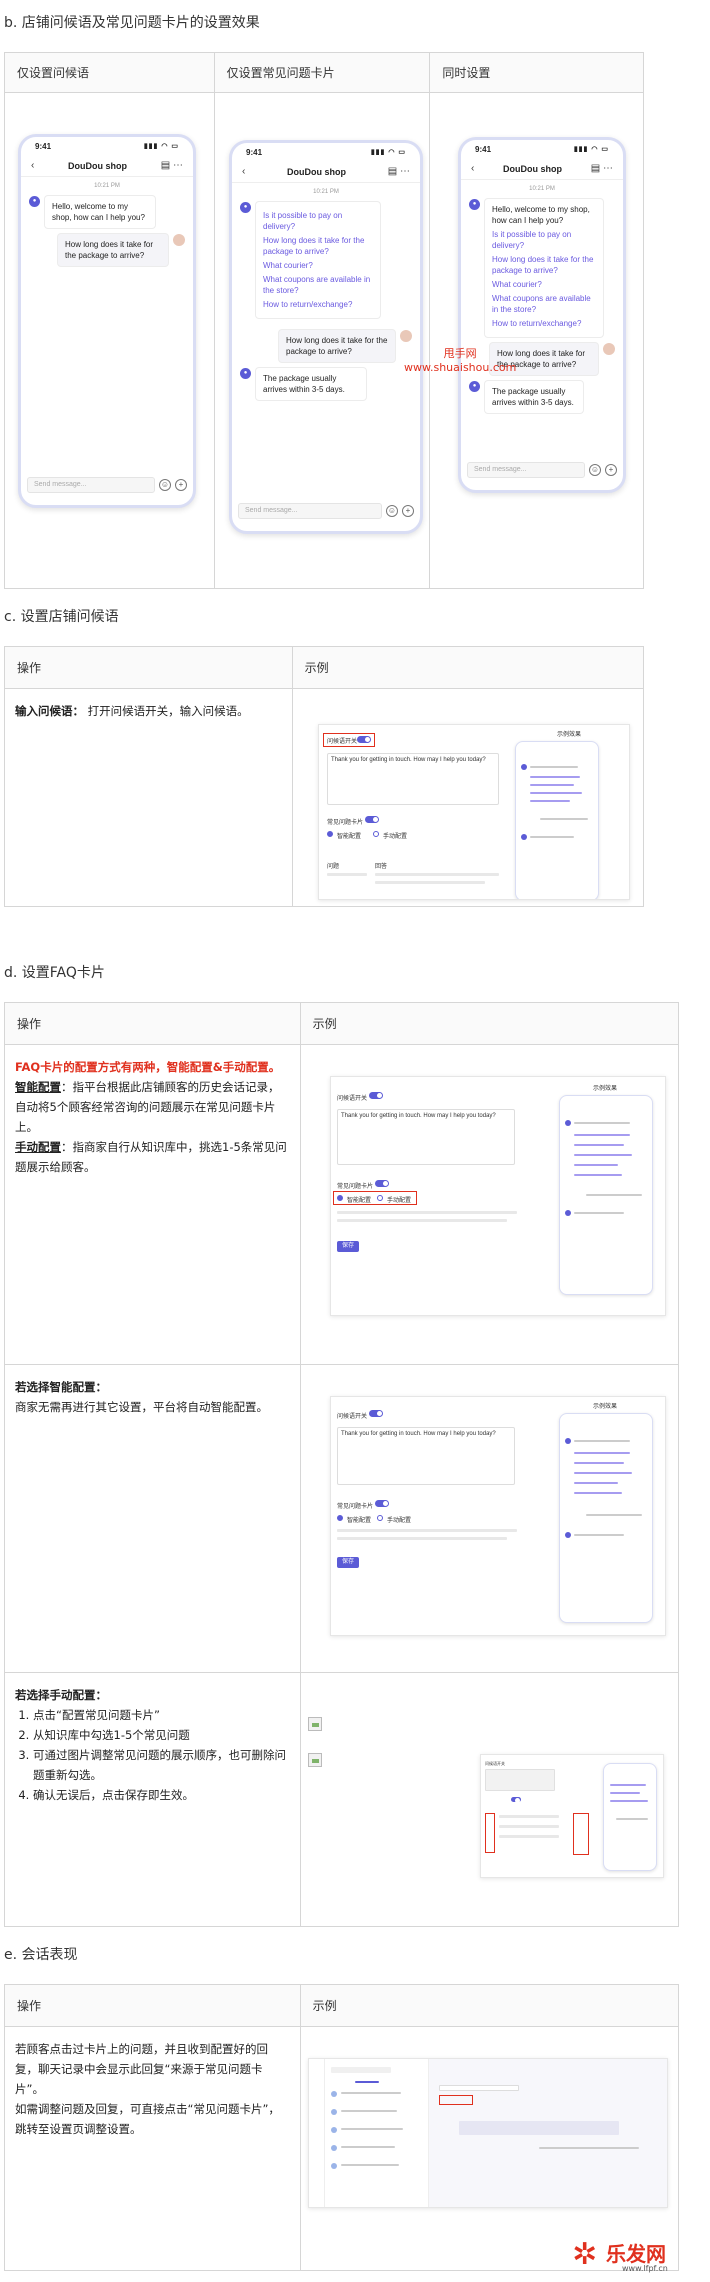 This screenshot has height=2282, width=710. What do you see at coordinates (637, 2258) in the screenshot?
I see `site-logo: ✲ 乐发网 www.lfpf.cn` at bounding box center [637, 2258].